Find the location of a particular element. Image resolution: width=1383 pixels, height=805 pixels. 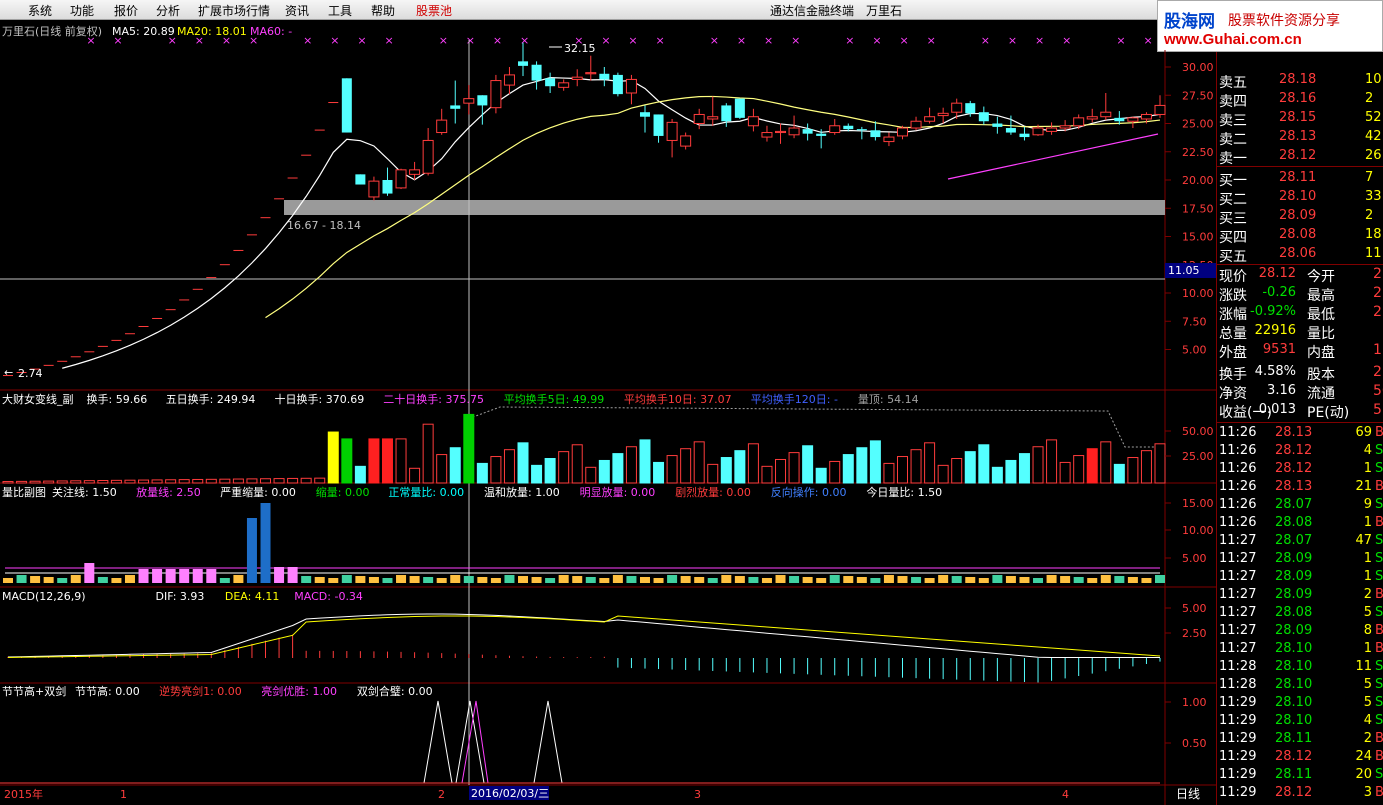

window-stock-name: 万里石 is located at coordinates (884, 11).